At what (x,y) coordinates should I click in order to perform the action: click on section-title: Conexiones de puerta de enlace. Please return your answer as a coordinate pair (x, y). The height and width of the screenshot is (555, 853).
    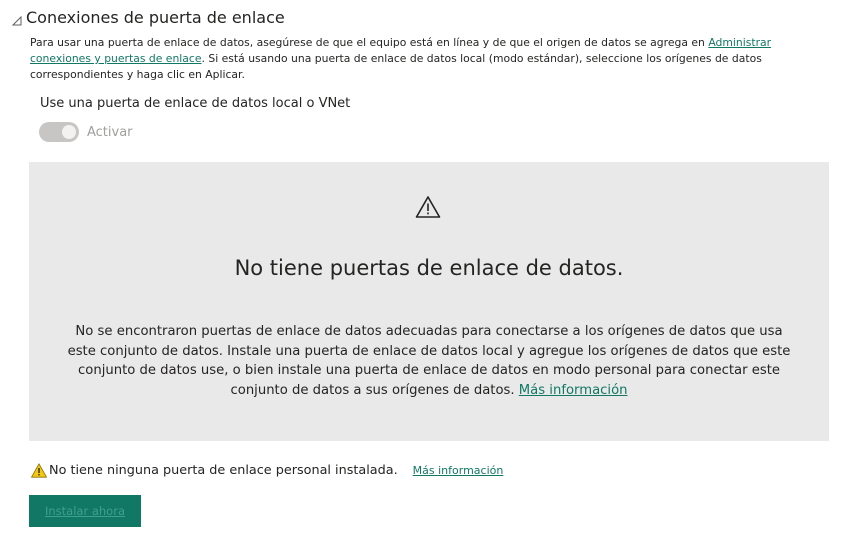
    Looking at the image, I should click on (155, 17).